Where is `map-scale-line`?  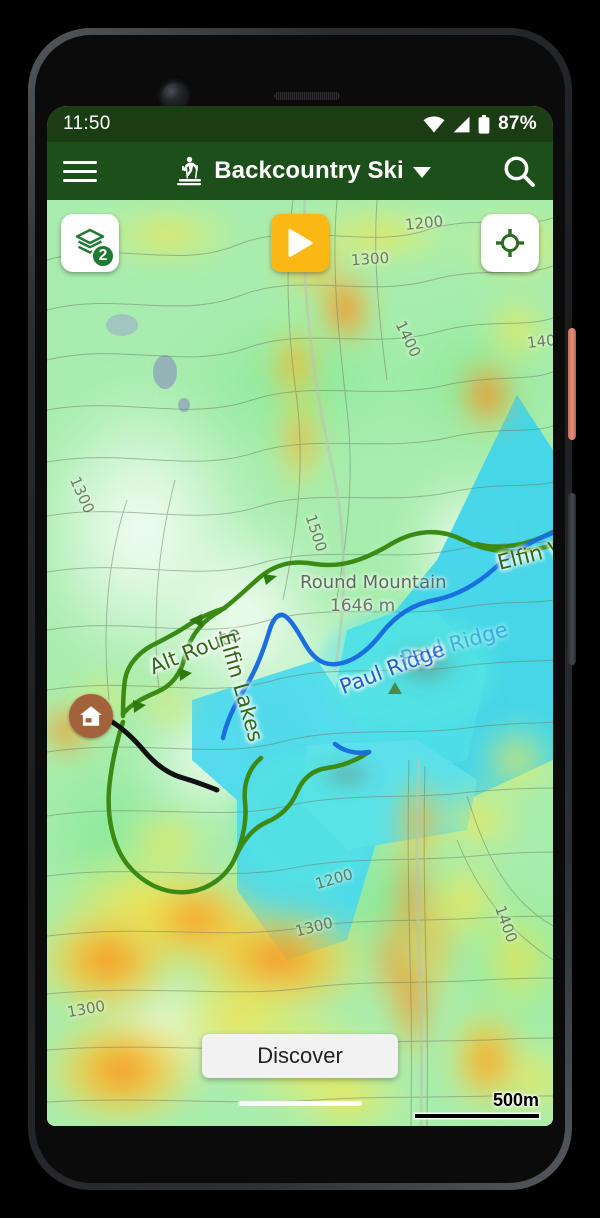
map-scale-line is located at coordinates (477, 1116).